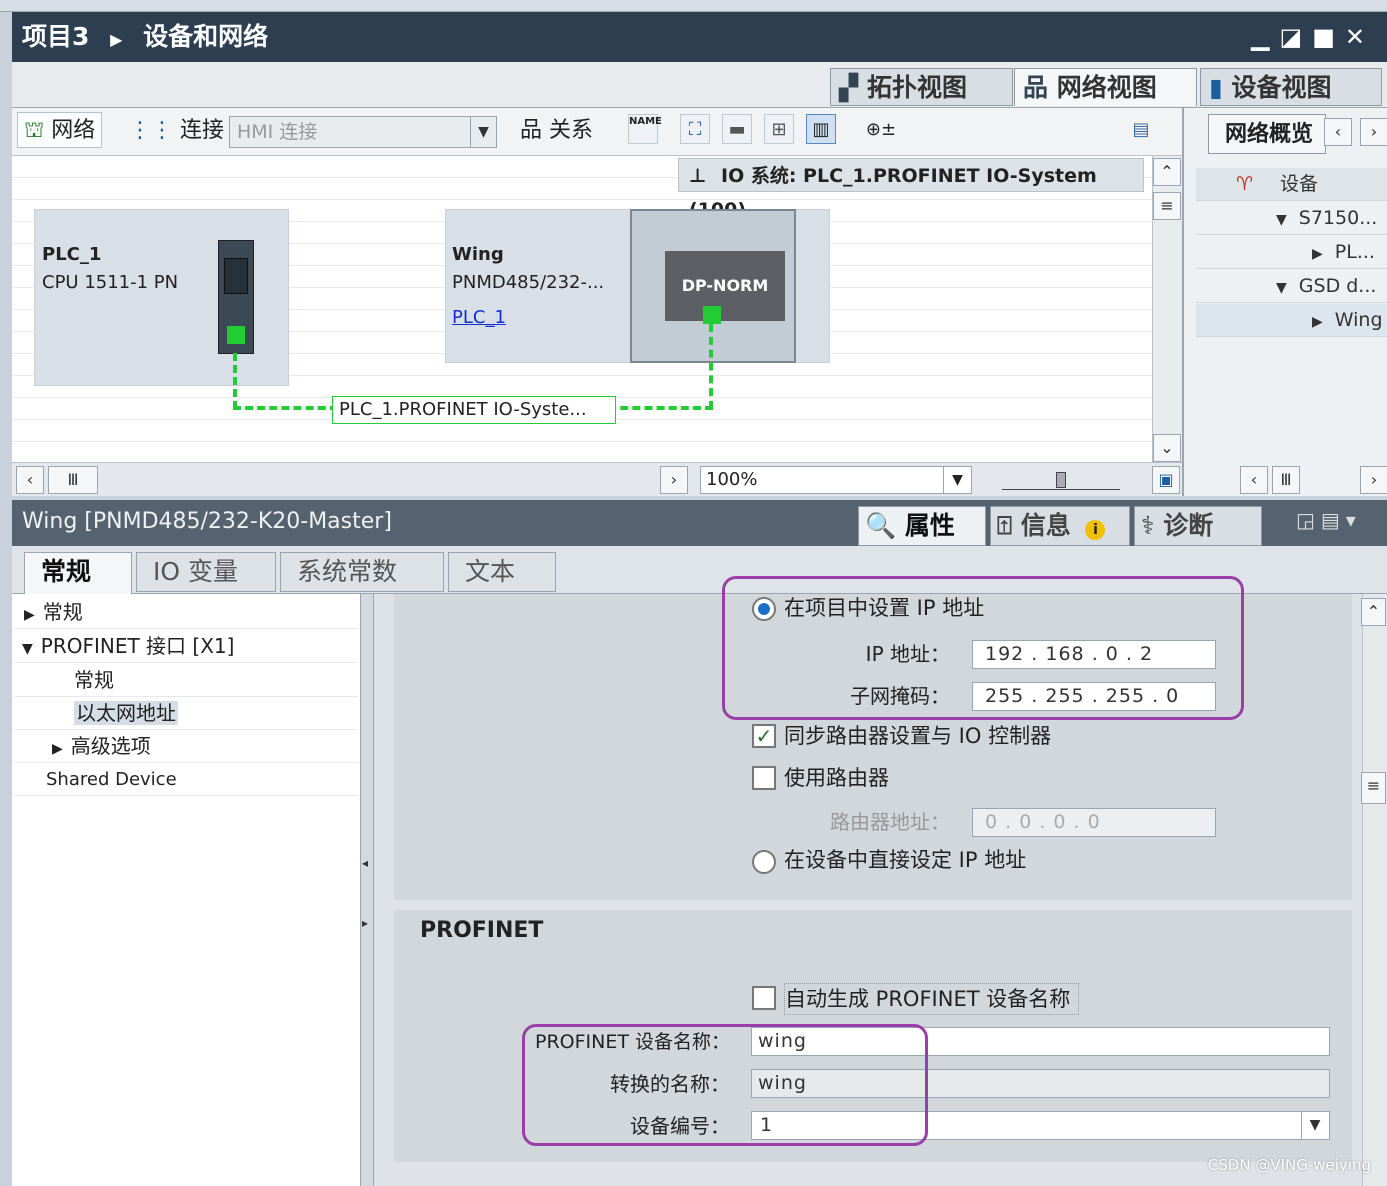 The width and height of the screenshot is (1387, 1186). What do you see at coordinates (151, 130) in the screenshot?
I see `connection-icon: ⋮⋮` at bounding box center [151, 130].